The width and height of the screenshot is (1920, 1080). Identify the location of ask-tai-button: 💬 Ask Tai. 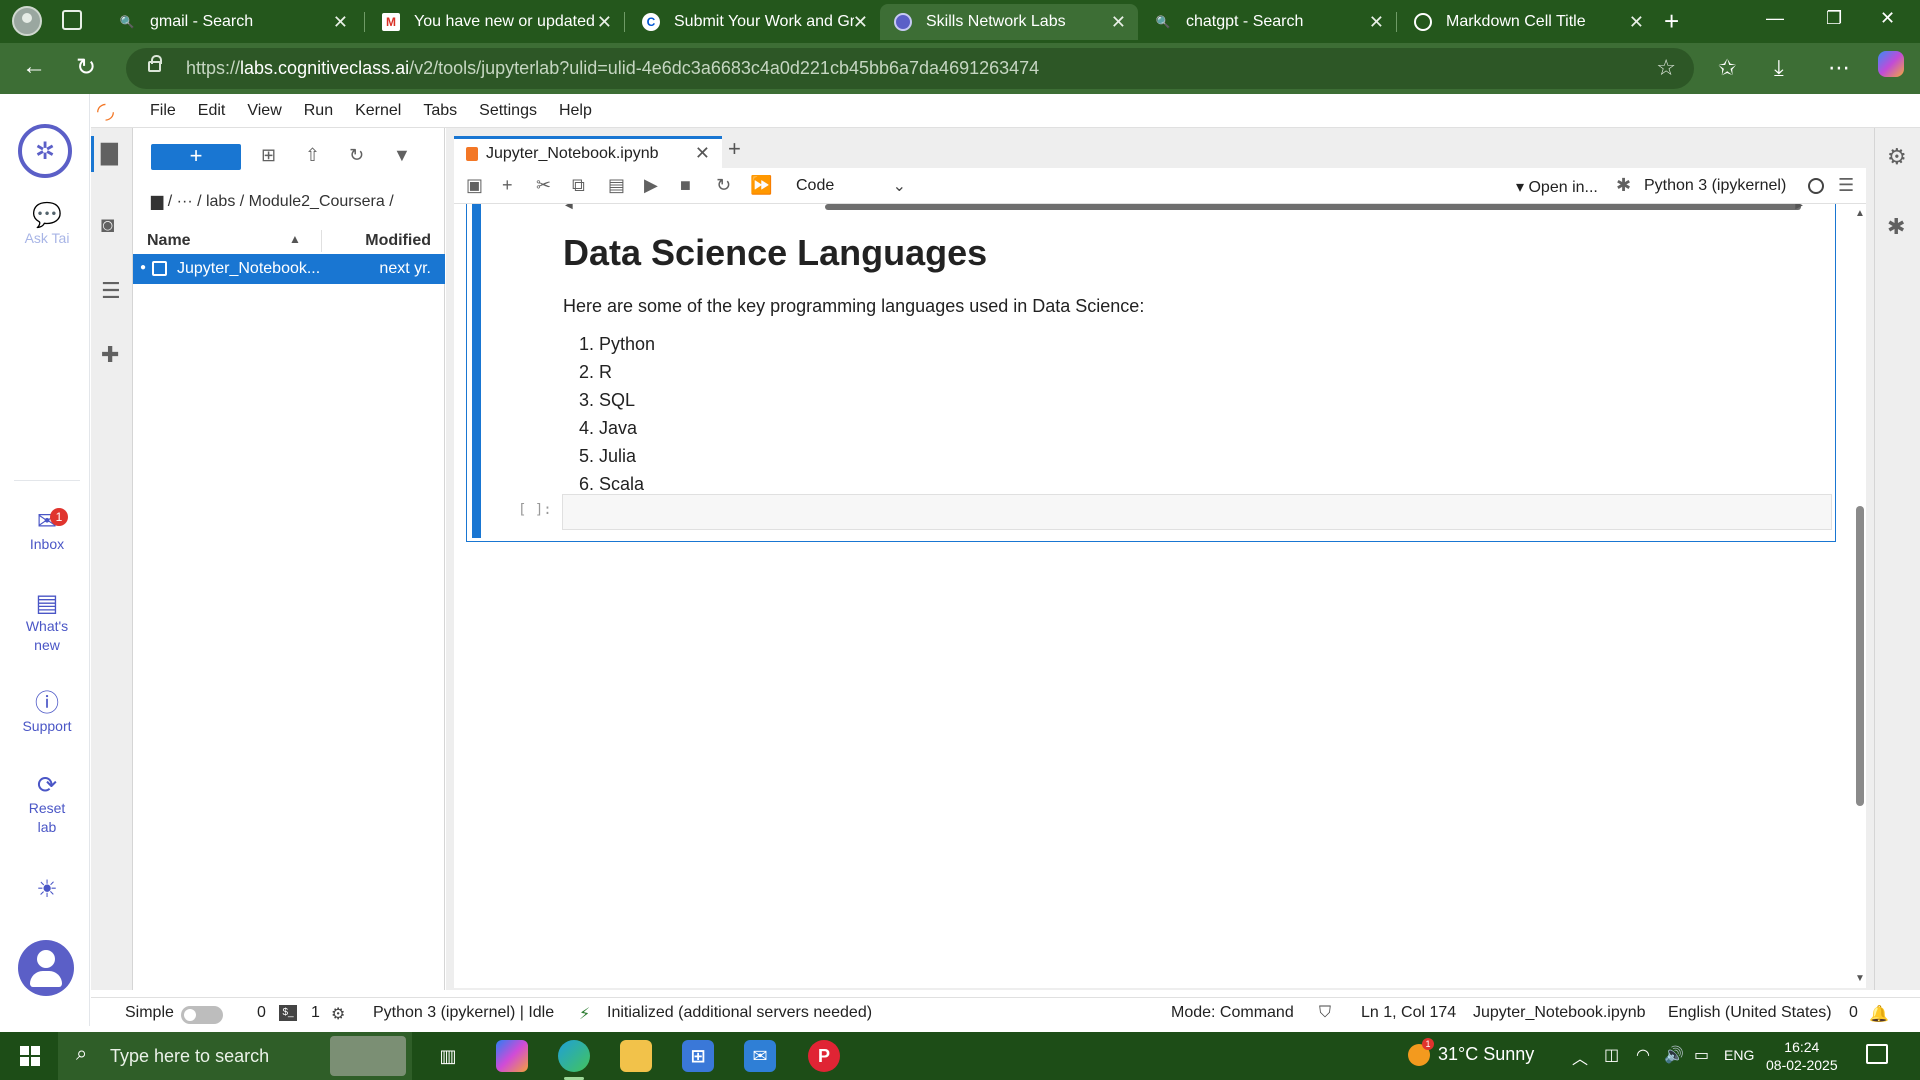
(47, 226).